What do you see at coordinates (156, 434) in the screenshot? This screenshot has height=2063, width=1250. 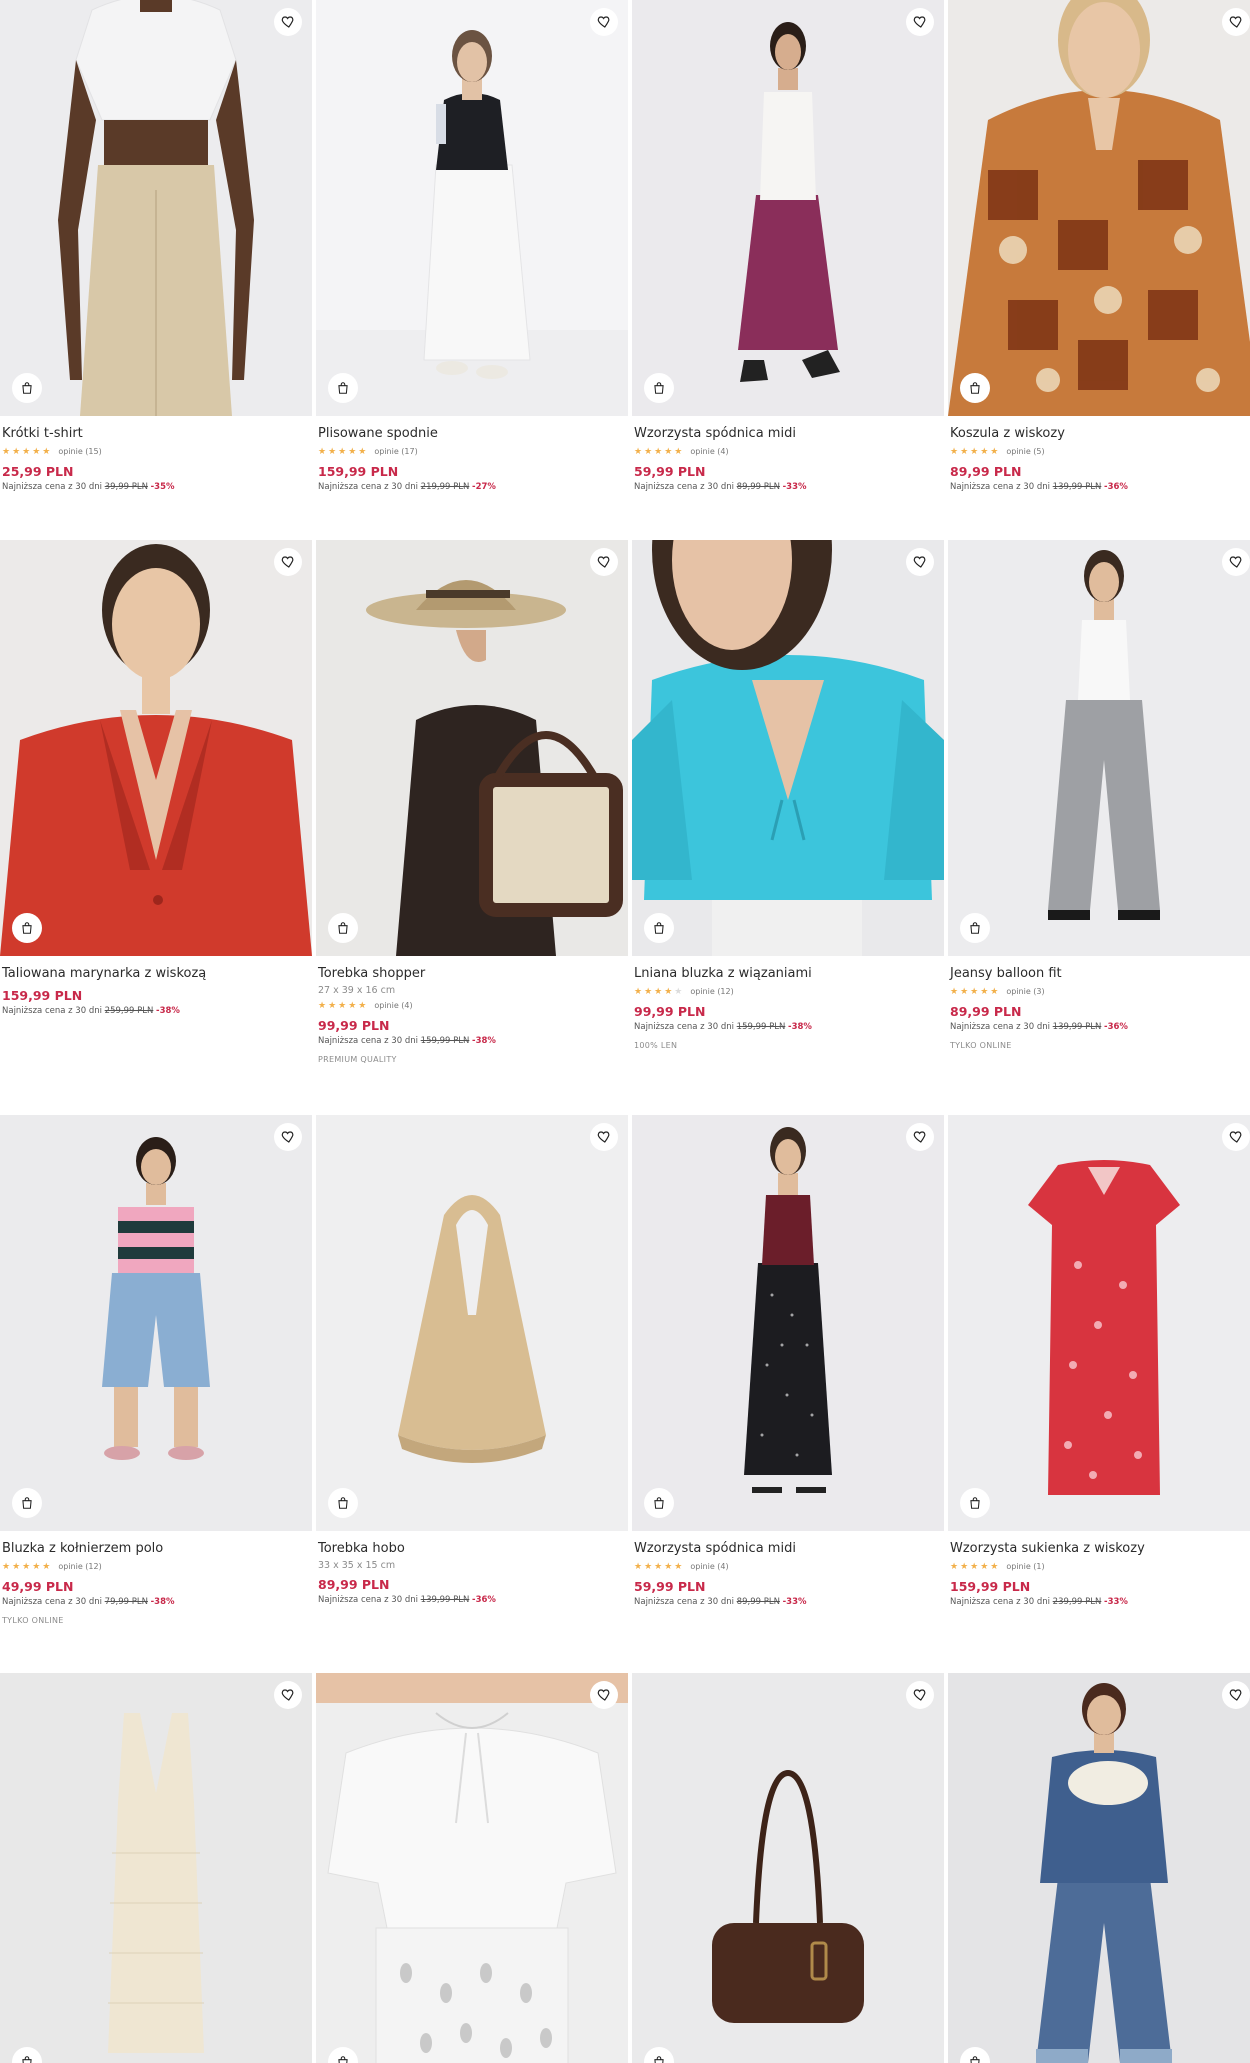 I see `product-name: Krótki t-shirt` at bounding box center [156, 434].